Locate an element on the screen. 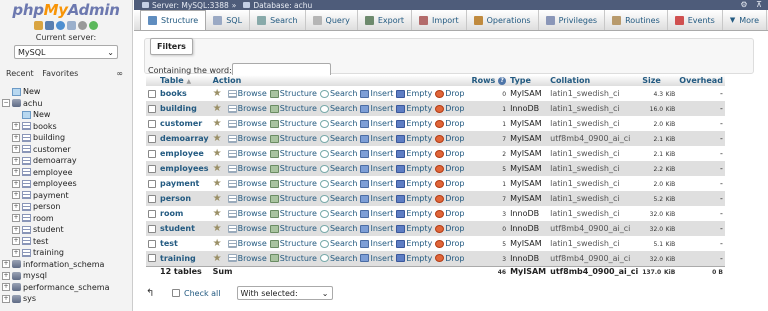  tree-item-sys: + sys is located at coordinates (66, 299).